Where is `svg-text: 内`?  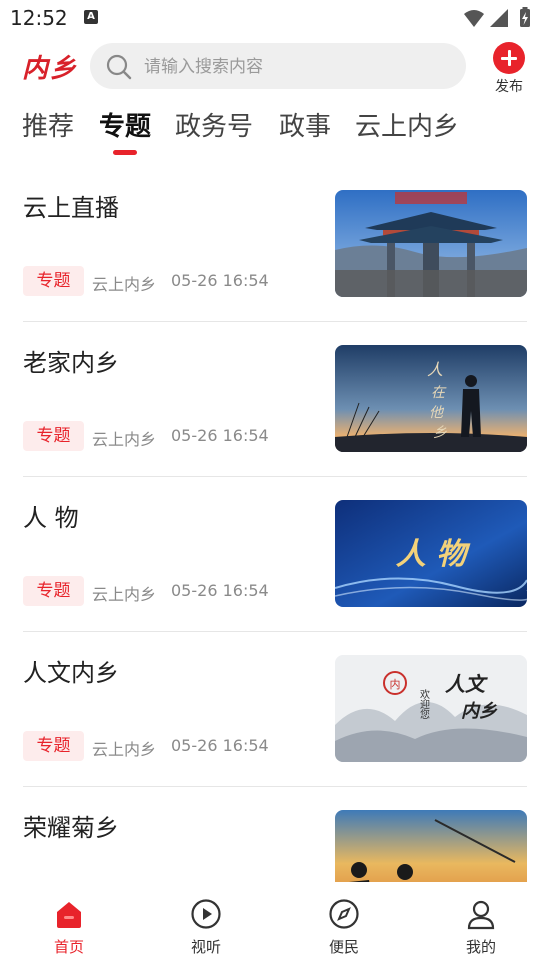
svg-text: 内 is located at coordinates (395, 684).